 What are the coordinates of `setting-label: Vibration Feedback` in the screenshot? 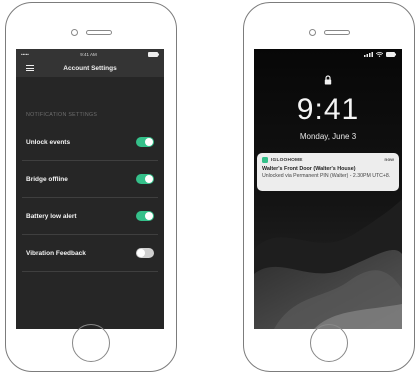 It's located at (56, 253).